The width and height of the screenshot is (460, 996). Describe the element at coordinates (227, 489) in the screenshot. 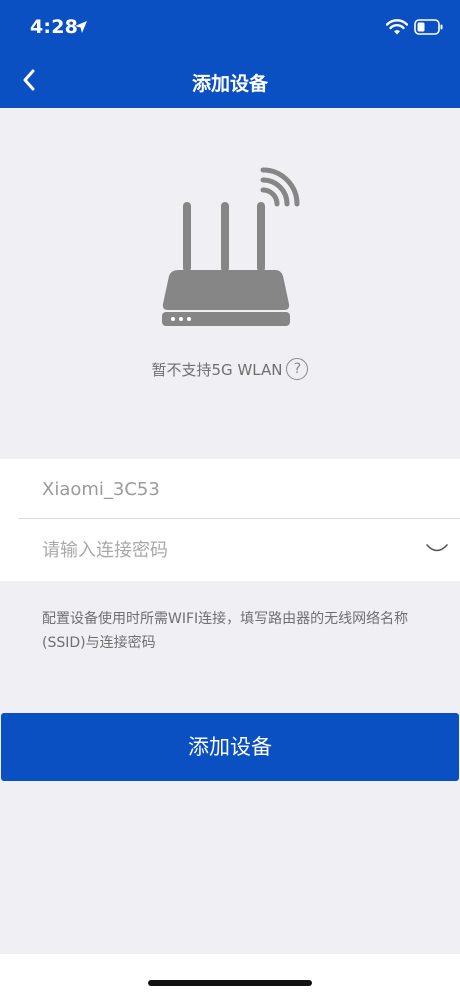

I see `ssid-input` at that location.